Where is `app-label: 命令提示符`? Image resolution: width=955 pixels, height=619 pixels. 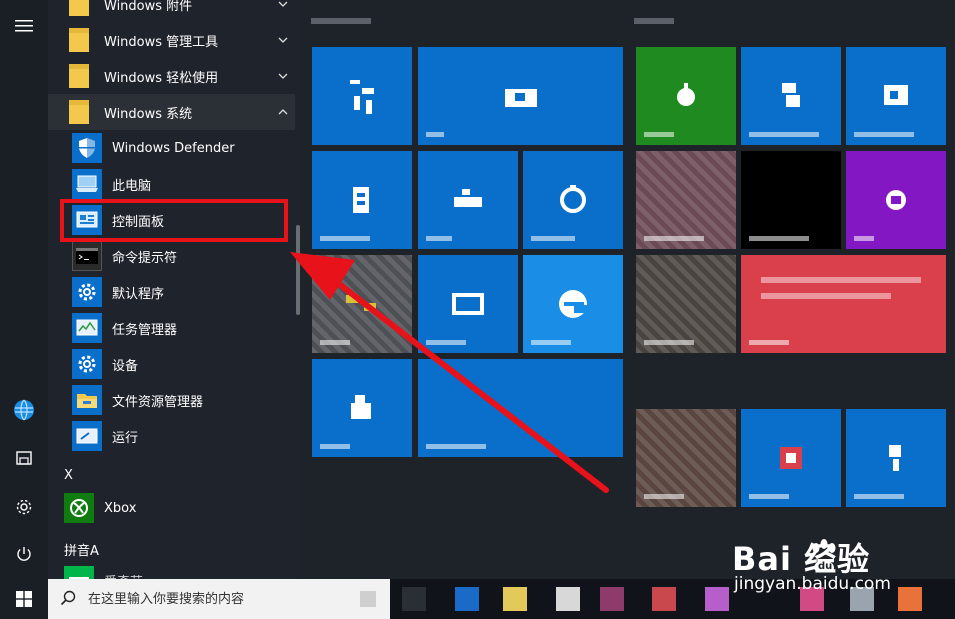 app-label: 命令提示符 is located at coordinates (145, 258).